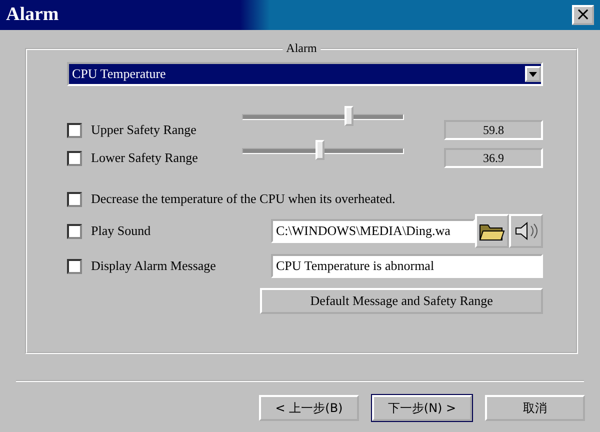  I want to click on wizard-button: < 上一步(B), so click(309, 408).